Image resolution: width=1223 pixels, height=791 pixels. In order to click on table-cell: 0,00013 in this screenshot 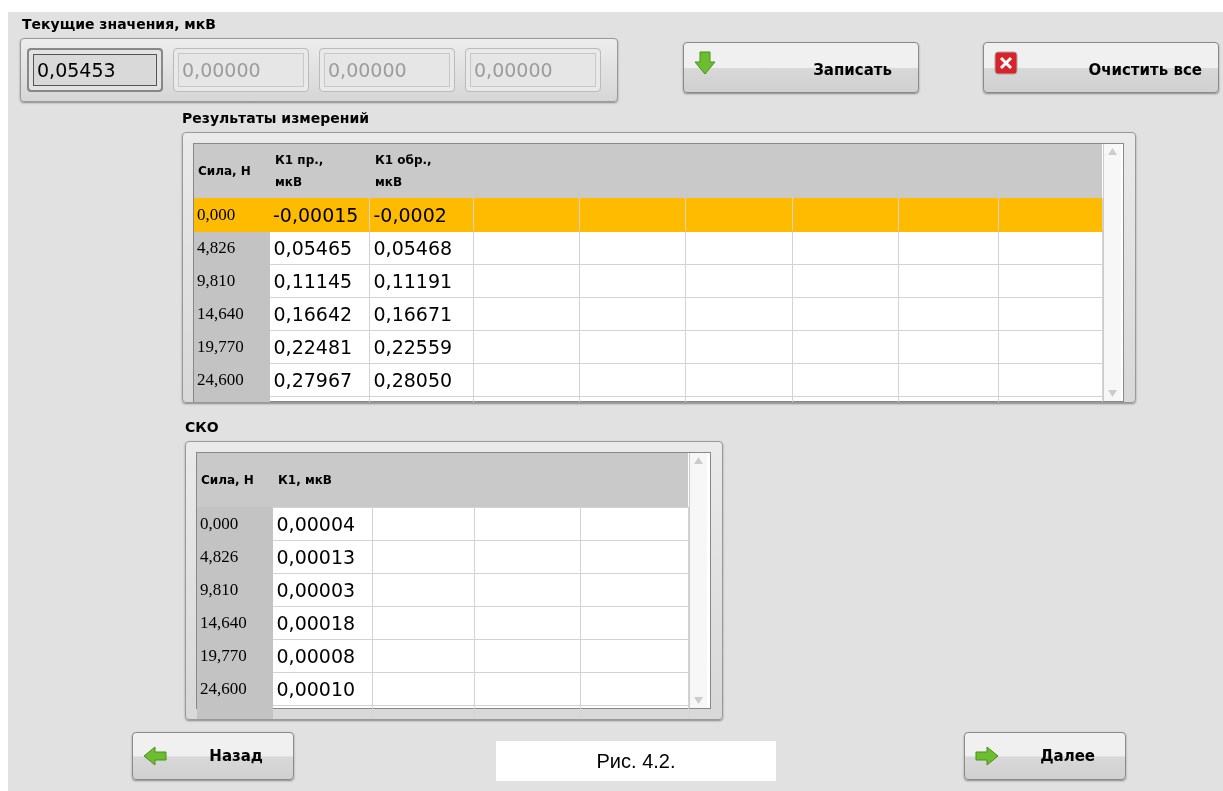, I will do `click(322, 557)`.